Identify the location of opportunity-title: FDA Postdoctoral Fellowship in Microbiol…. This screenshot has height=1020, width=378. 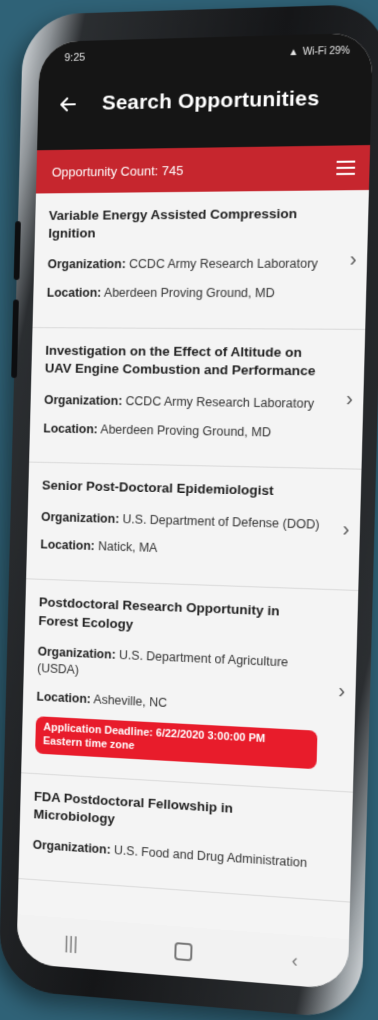
(174, 815).